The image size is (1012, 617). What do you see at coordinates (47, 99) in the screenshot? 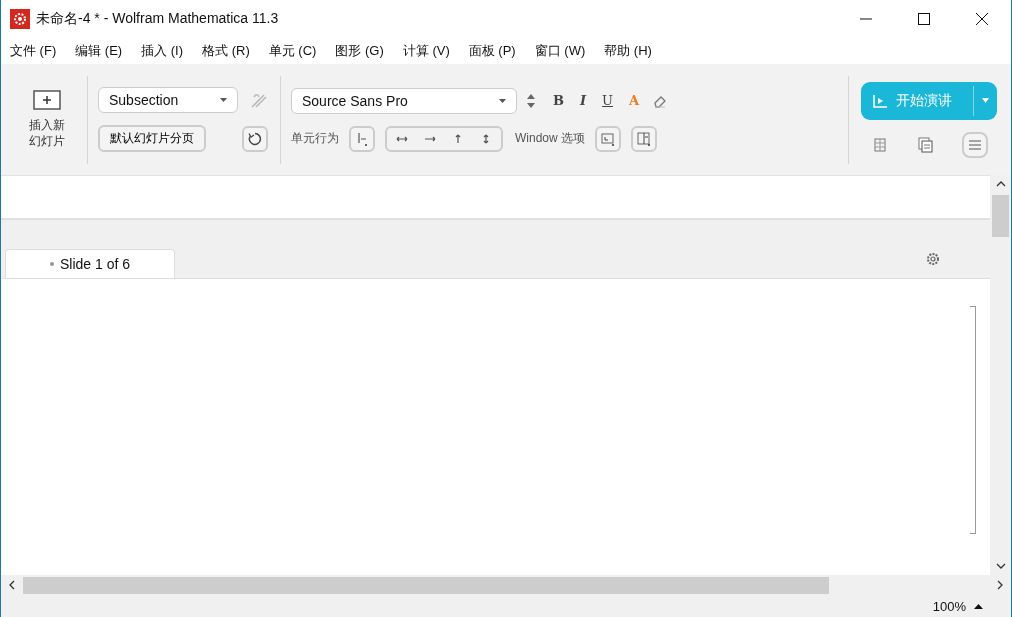
I see `slide-plus-icon` at bounding box center [47, 99].